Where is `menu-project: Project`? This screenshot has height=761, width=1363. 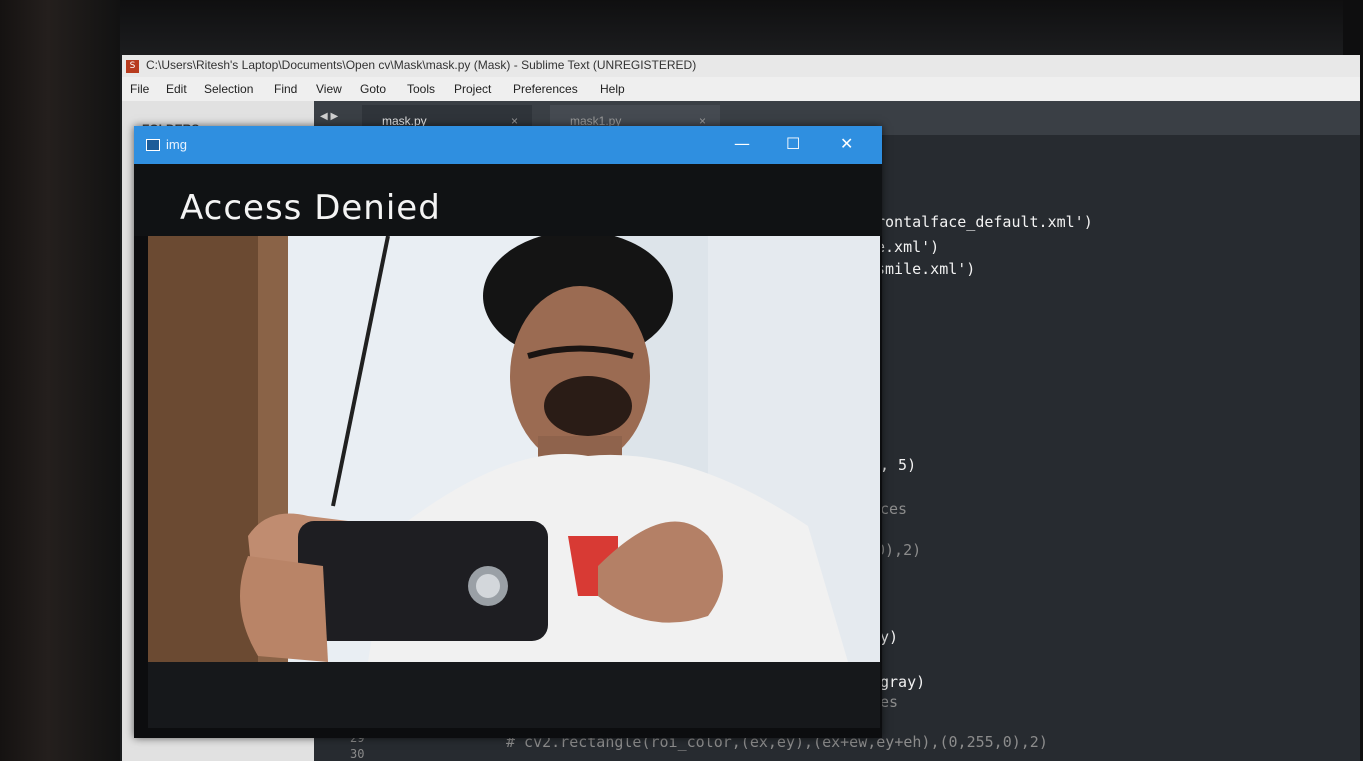 menu-project: Project is located at coordinates (472, 89).